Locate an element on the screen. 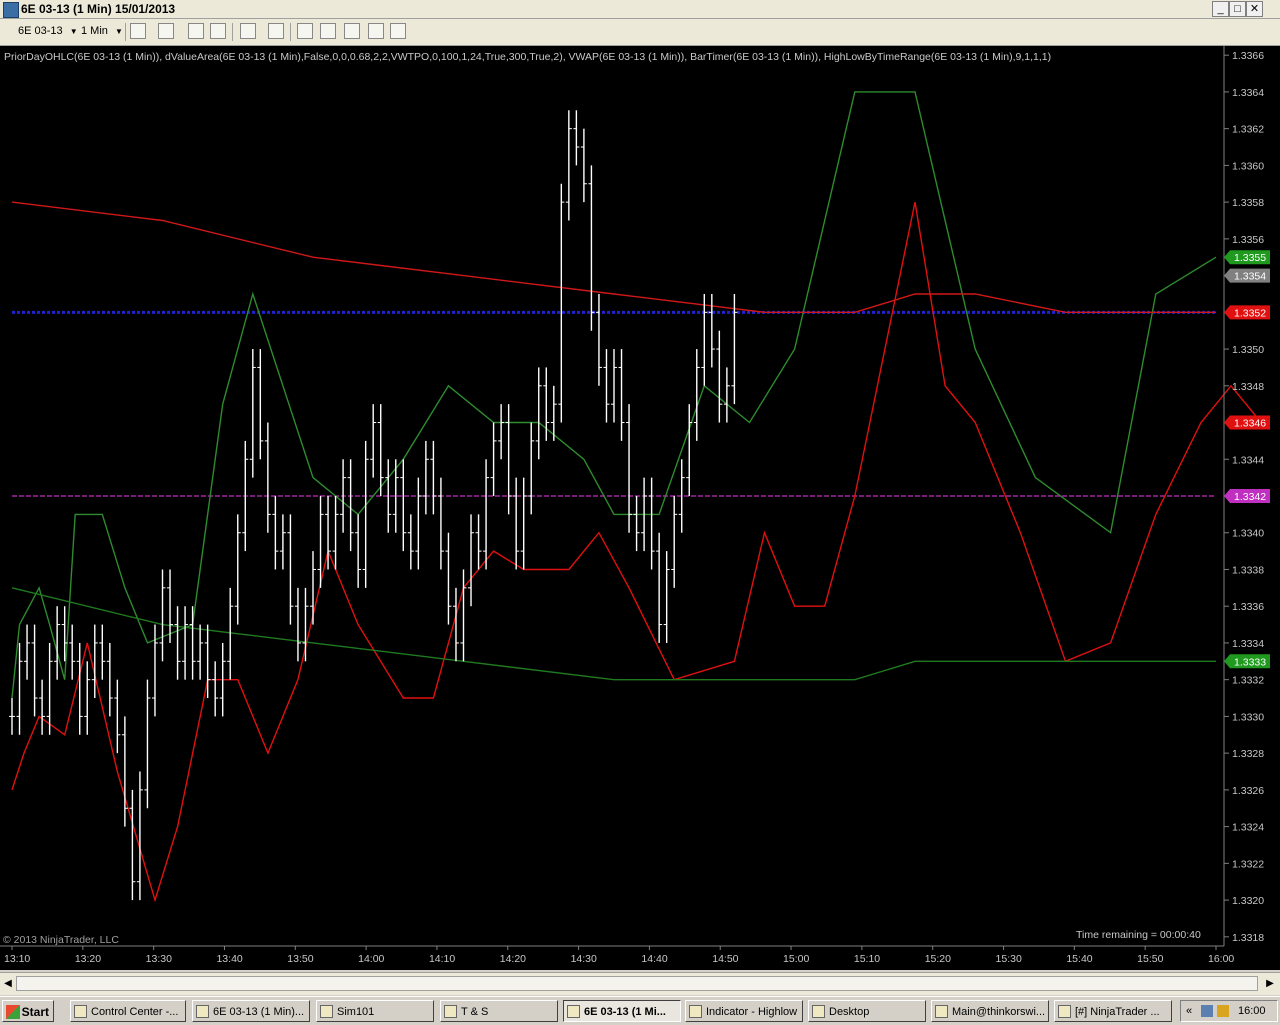 Image resolution: width=1280 pixels, height=1025 pixels. control-center-icon is located at coordinates (80, 1011).